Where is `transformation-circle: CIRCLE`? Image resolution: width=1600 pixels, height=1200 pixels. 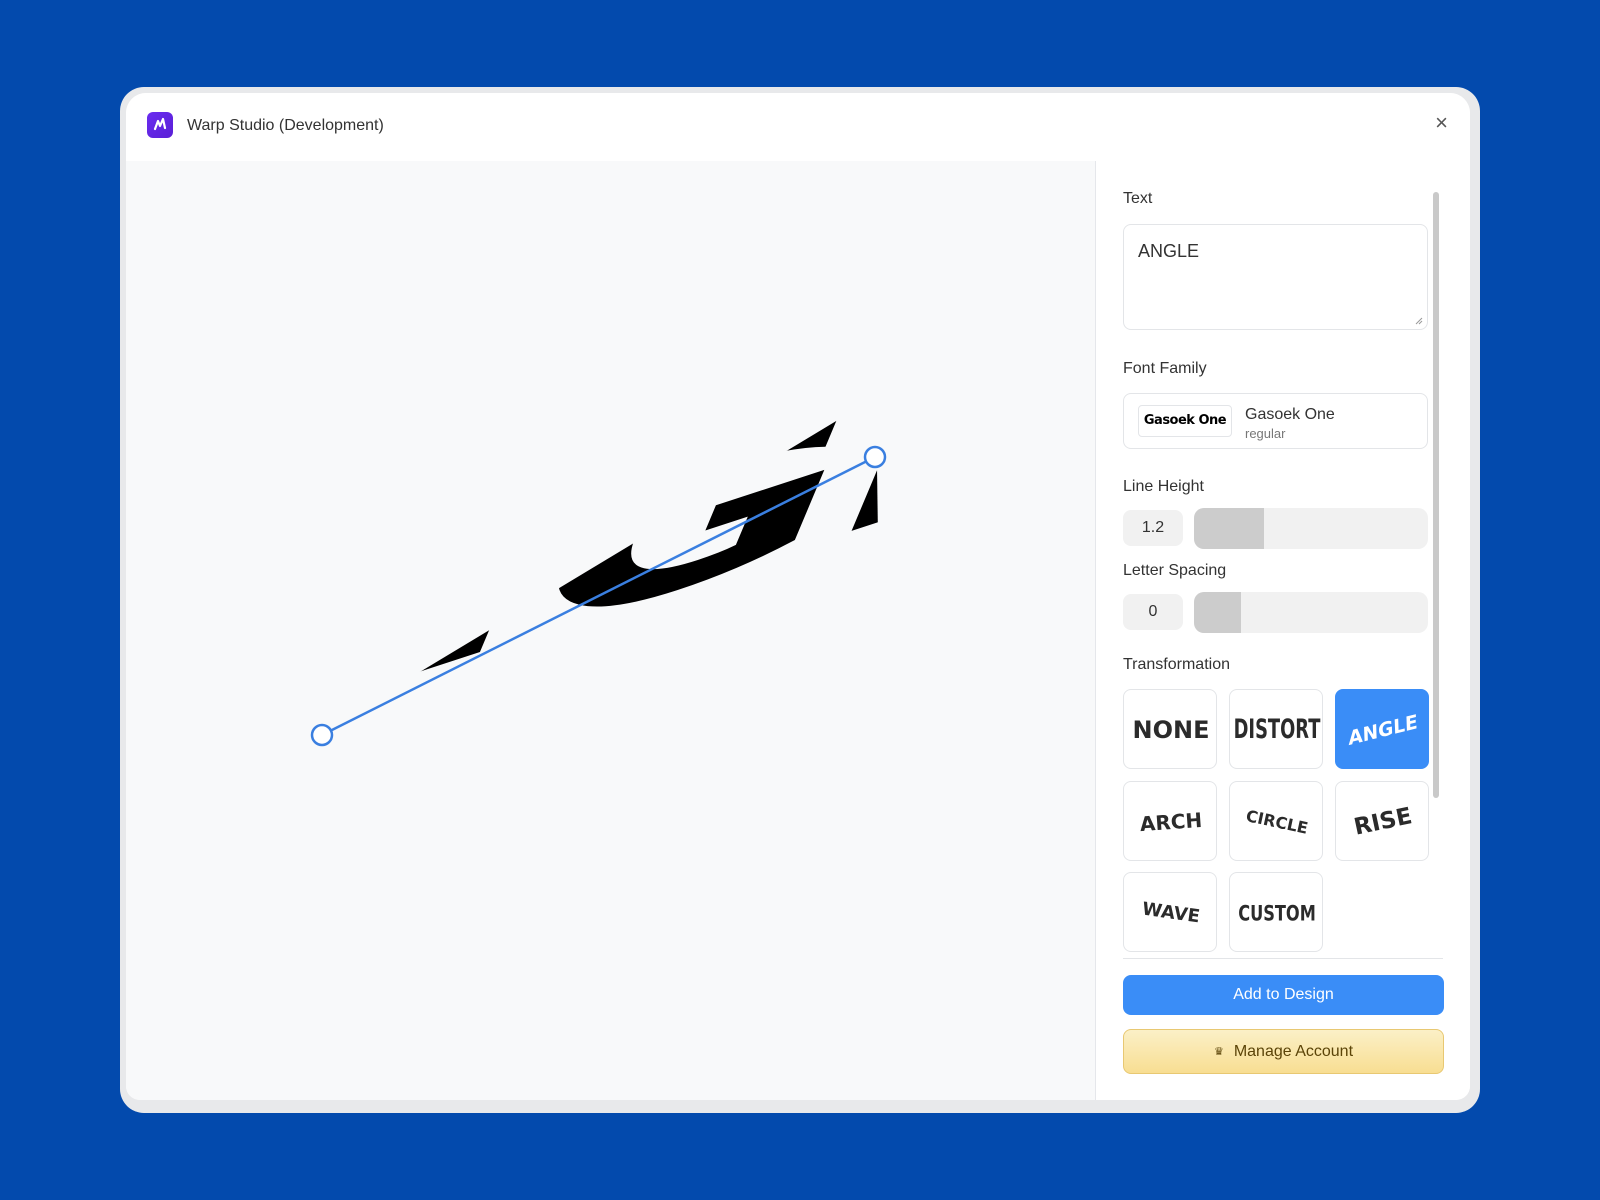
transformation-circle: CIRCLE is located at coordinates (1276, 821).